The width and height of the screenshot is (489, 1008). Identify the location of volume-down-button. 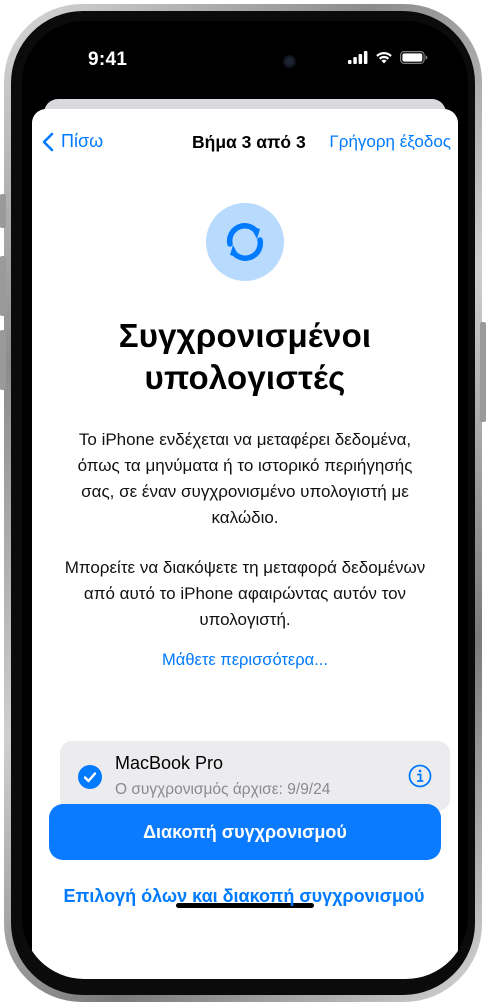
(3, 360).